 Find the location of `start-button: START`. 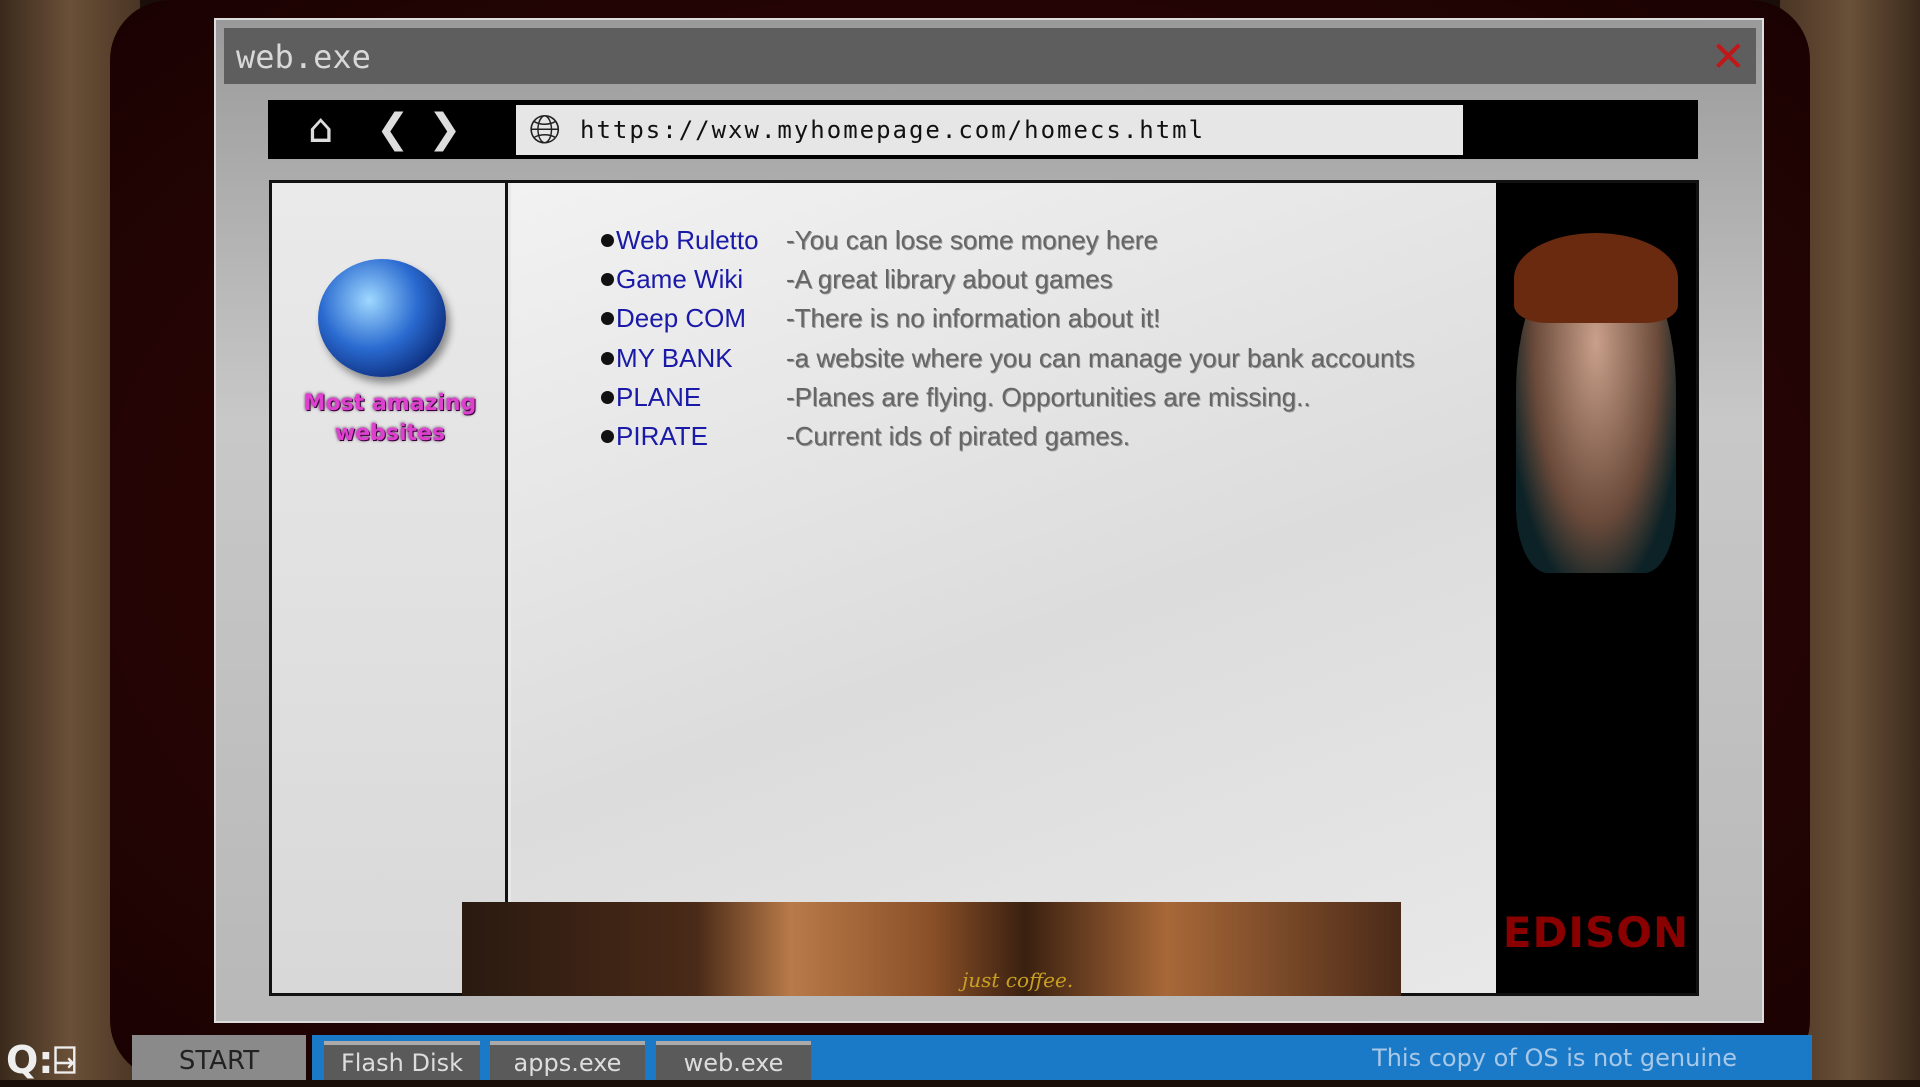

start-button: START is located at coordinates (219, 1057).